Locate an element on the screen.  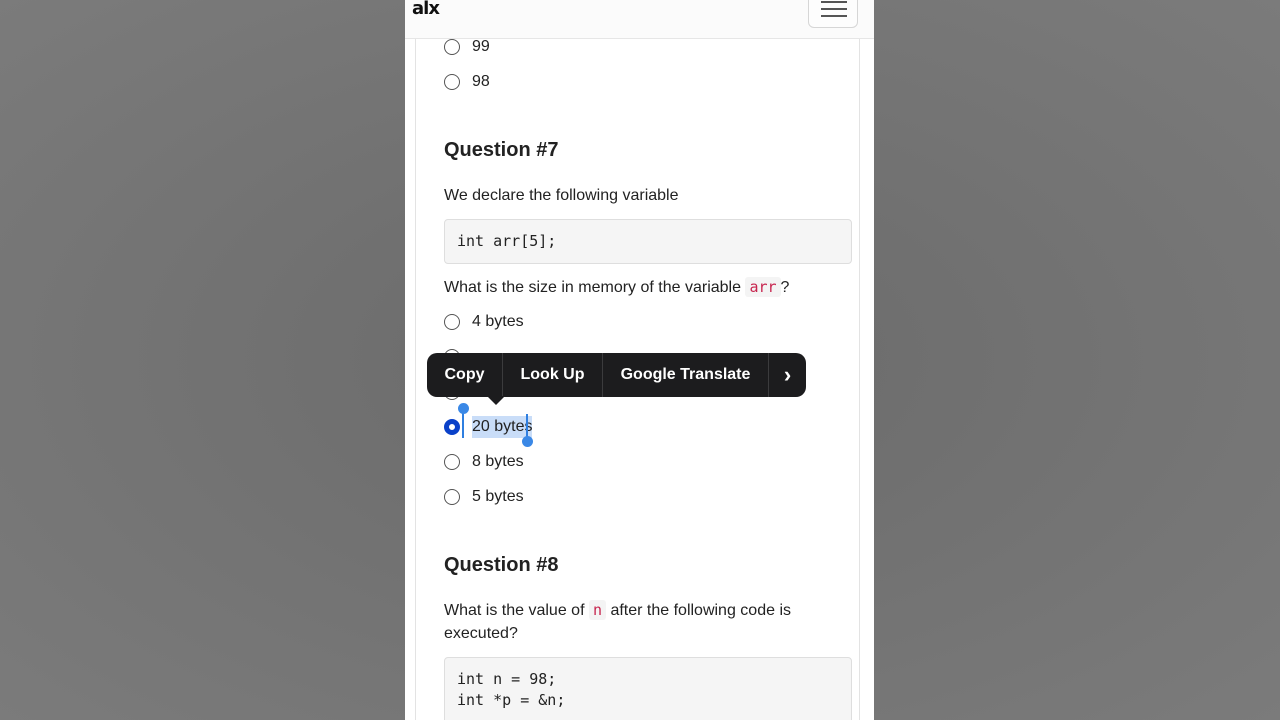
answer-option: 8 bytes is located at coordinates (484, 462).